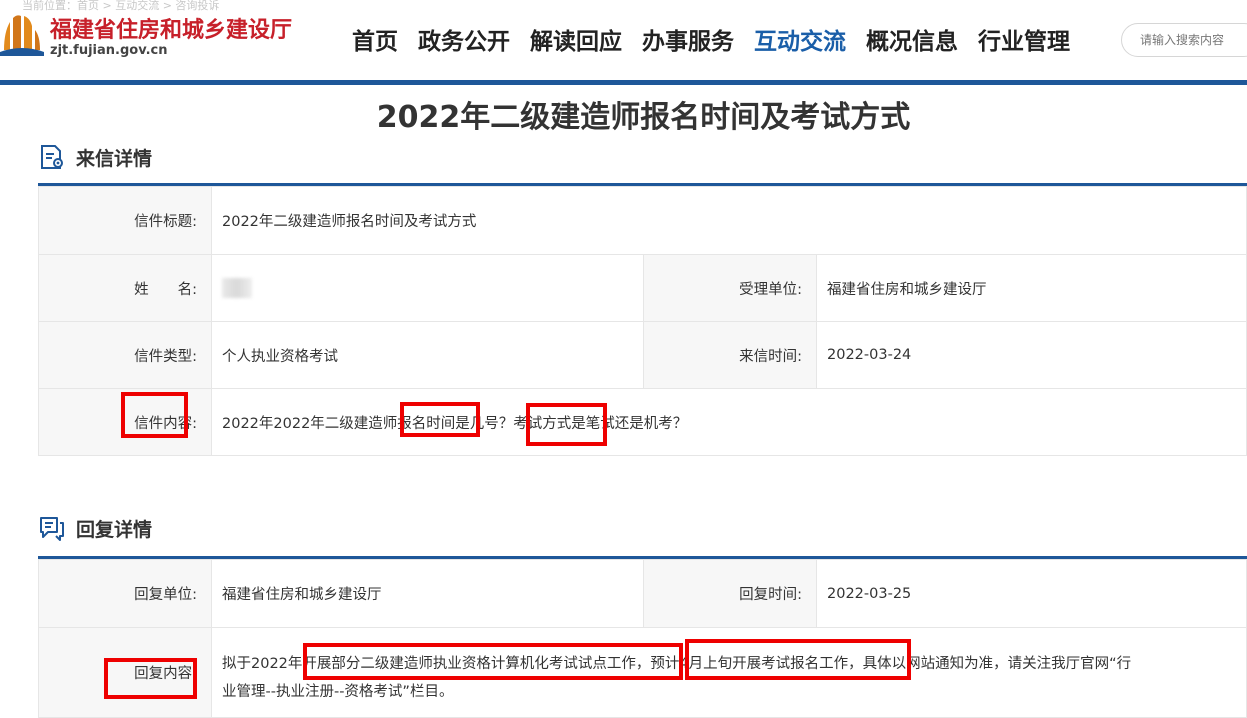  I want to click on reply-date-value: 2022-03-25, so click(1031, 593).